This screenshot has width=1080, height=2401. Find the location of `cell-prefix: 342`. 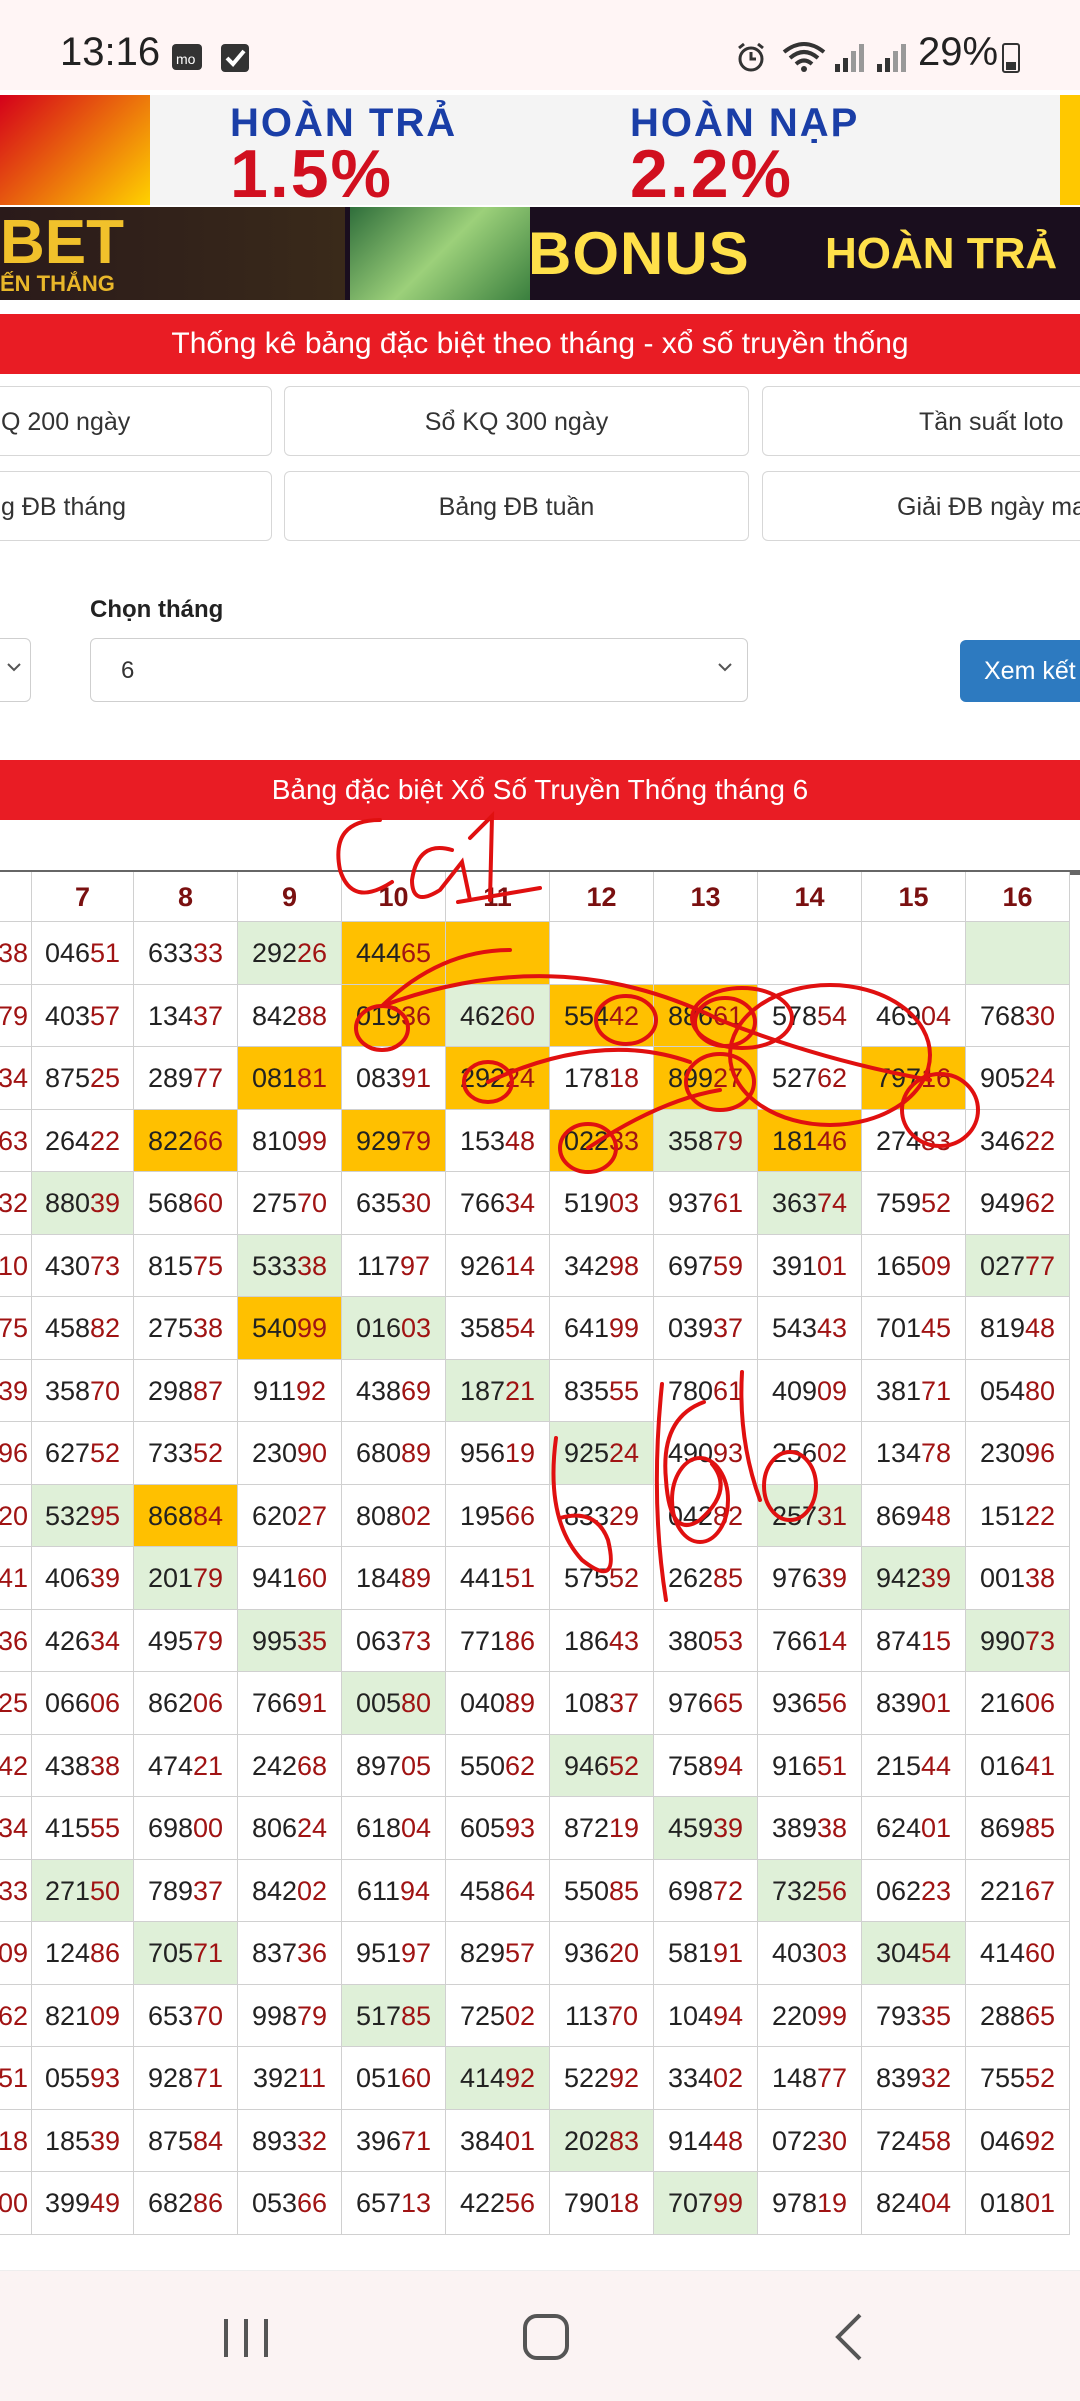

cell-prefix: 342 is located at coordinates (586, 1265).